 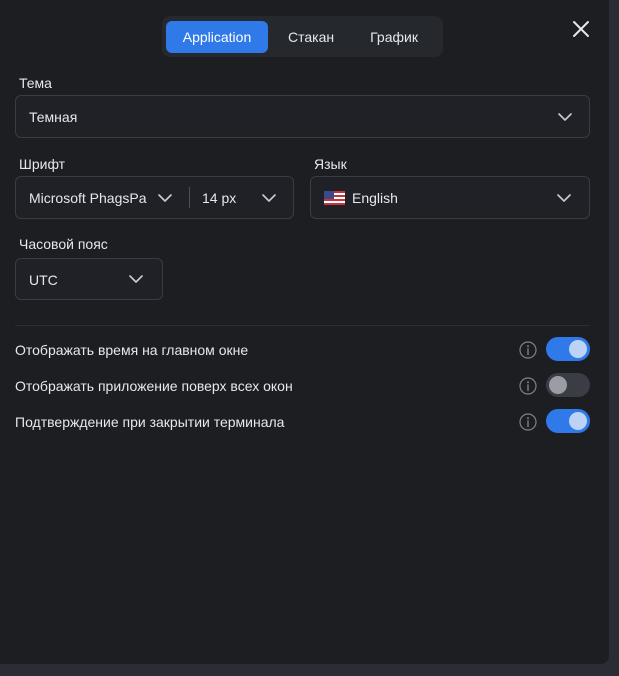 I want to click on option-confirm-close-toggle, so click(x=568, y=421).